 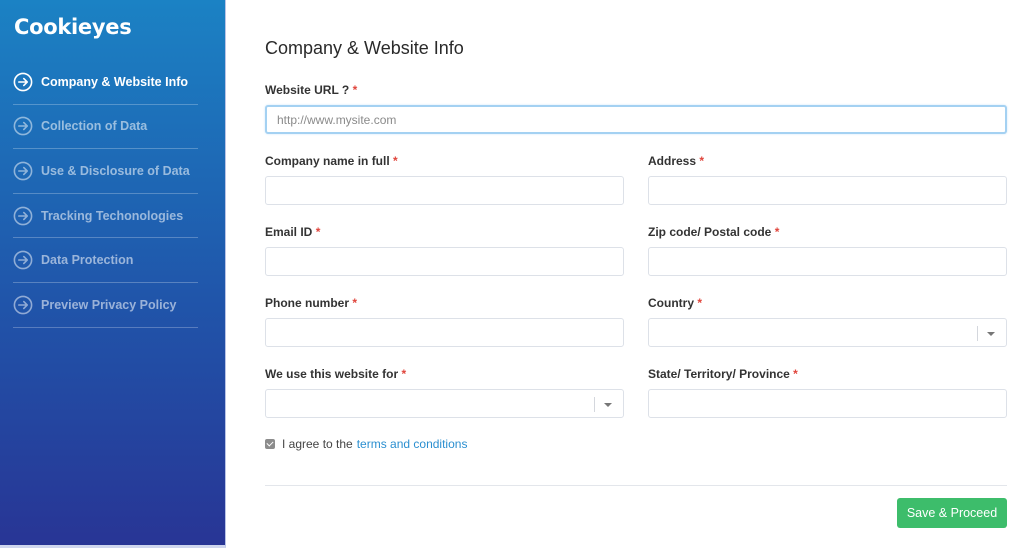 What do you see at coordinates (87, 260) in the screenshot?
I see `sidebar-item-label: Data Protection` at bounding box center [87, 260].